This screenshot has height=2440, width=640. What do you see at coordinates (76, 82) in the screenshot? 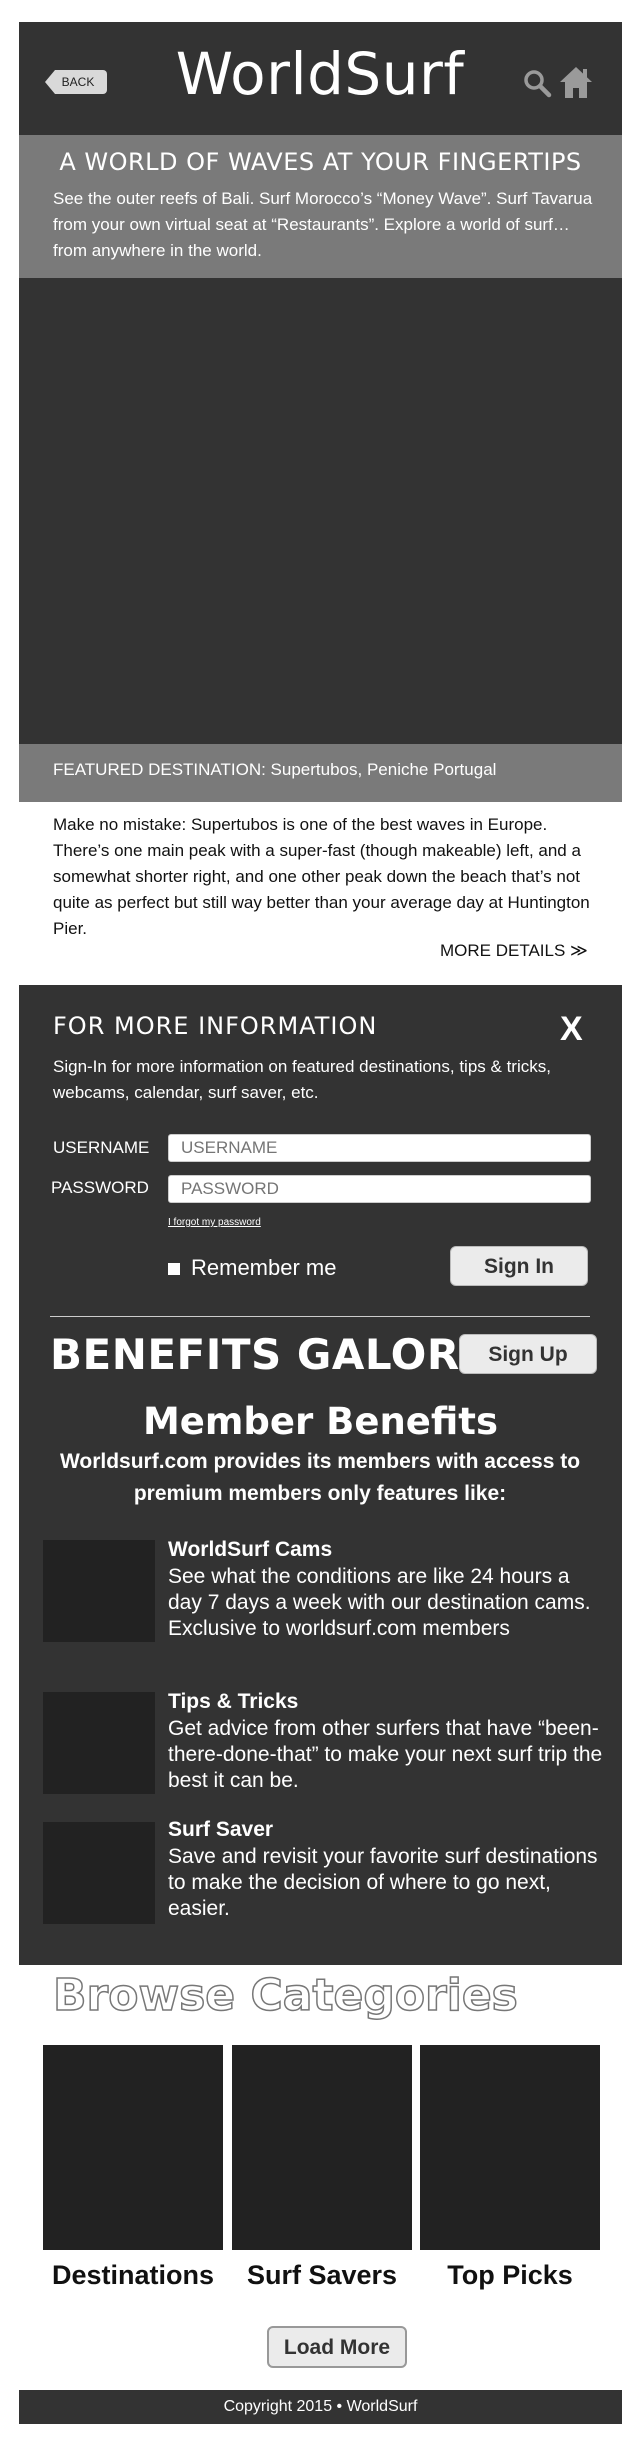
I see `back-button: BACK` at bounding box center [76, 82].